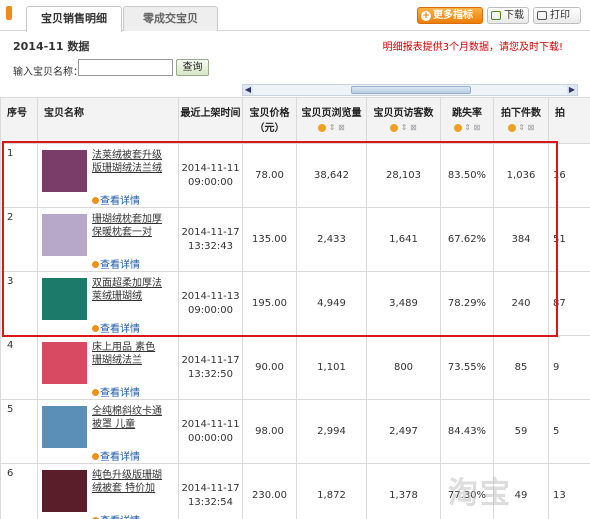 This screenshot has height=519, width=590. What do you see at coordinates (521, 303) in the screenshot?
I see `order-qty-cell: 240` at bounding box center [521, 303].